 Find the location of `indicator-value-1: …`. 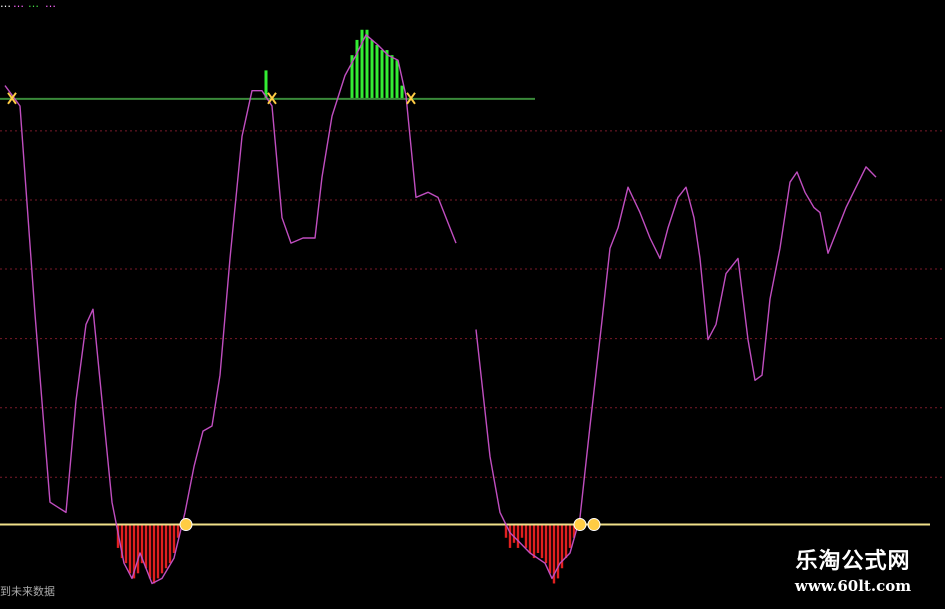

indicator-value-1: … is located at coordinates (18, 5).